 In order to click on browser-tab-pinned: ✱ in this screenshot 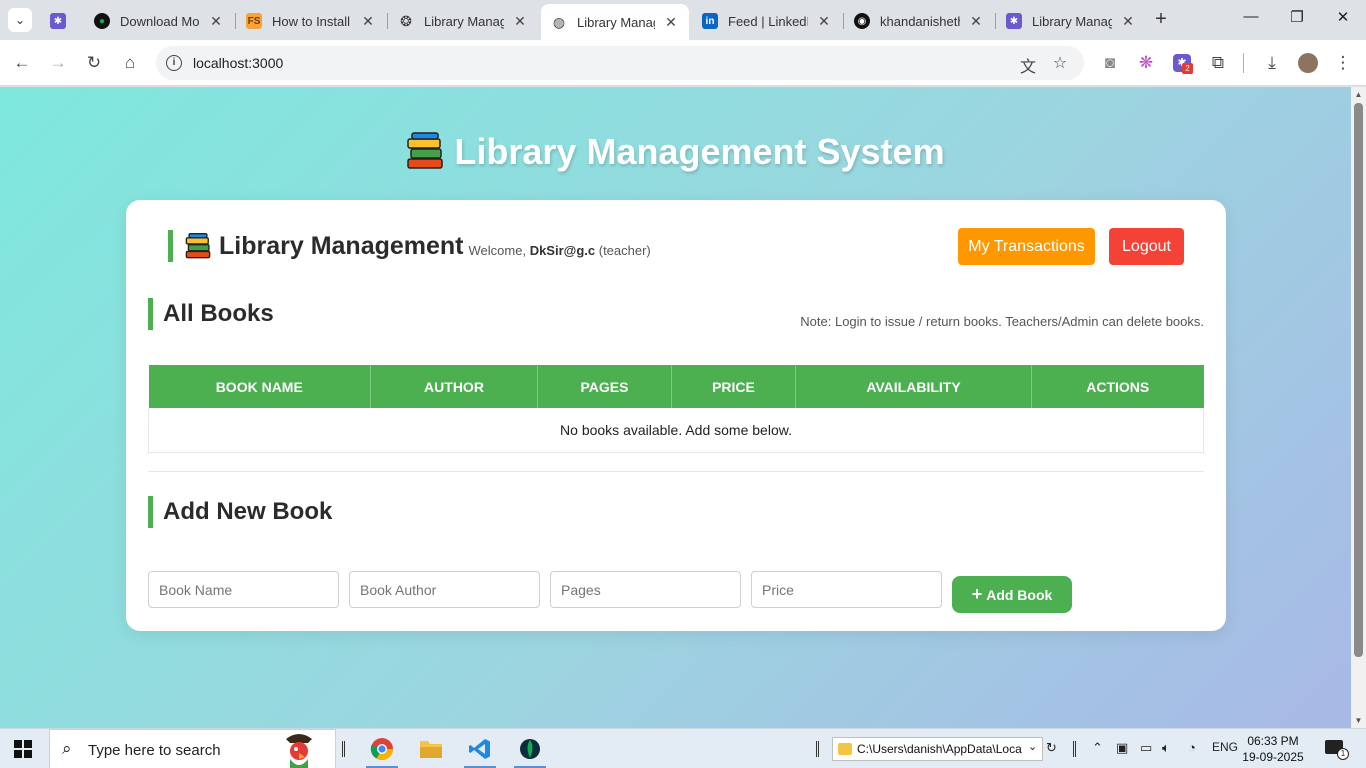, I will do `click(60, 21)`.